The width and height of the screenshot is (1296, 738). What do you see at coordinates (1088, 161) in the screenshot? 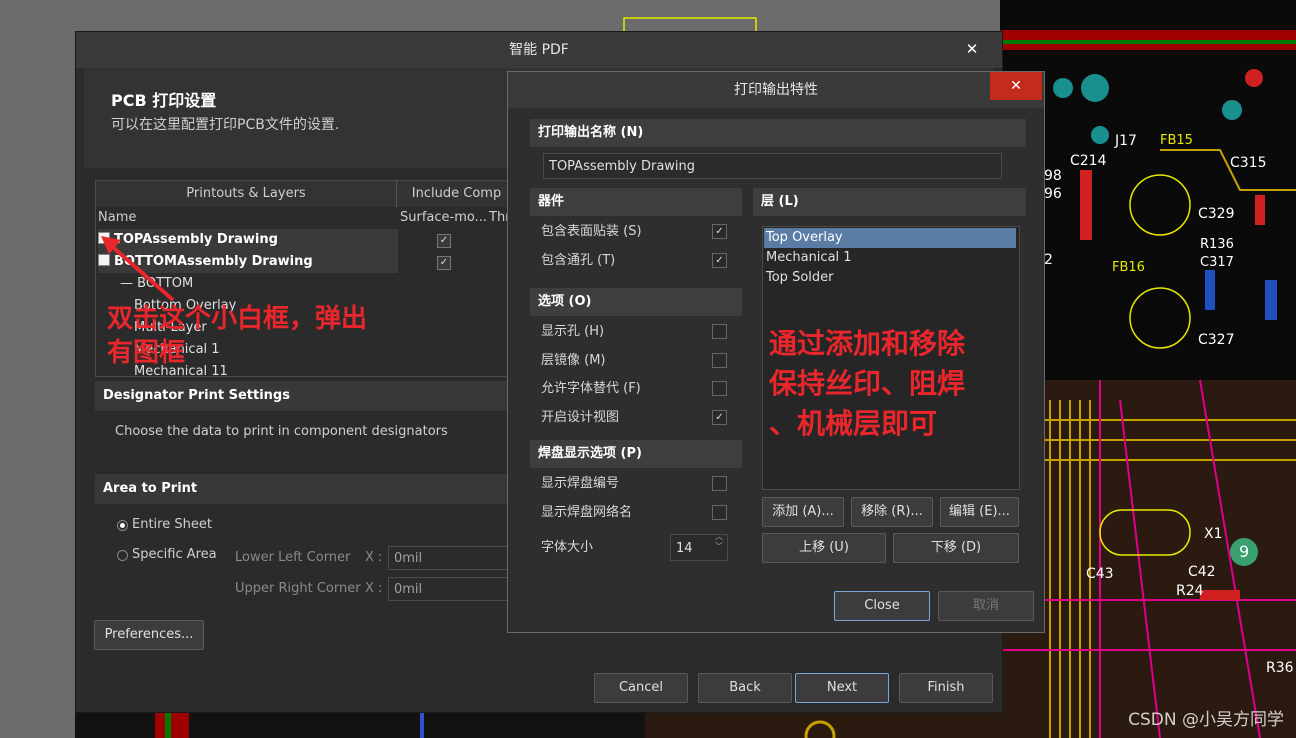
I see `pcb-label: C214` at bounding box center [1088, 161].